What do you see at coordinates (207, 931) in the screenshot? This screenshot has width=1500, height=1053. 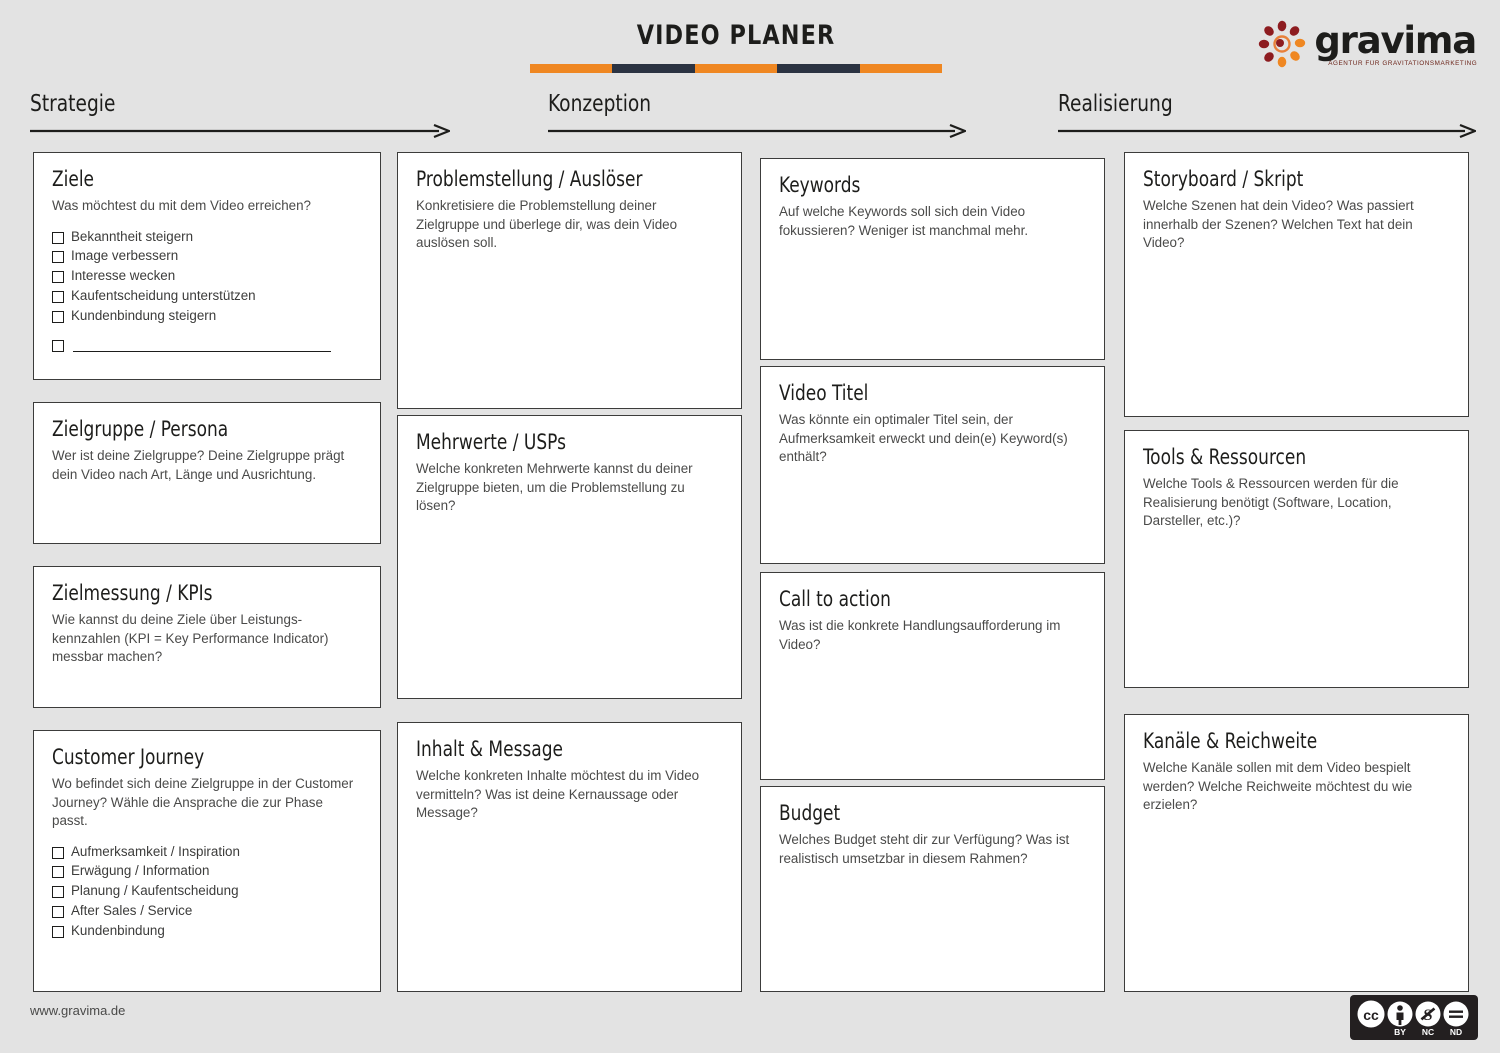 I see `checkbox-item: Kundenbindung` at bounding box center [207, 931].